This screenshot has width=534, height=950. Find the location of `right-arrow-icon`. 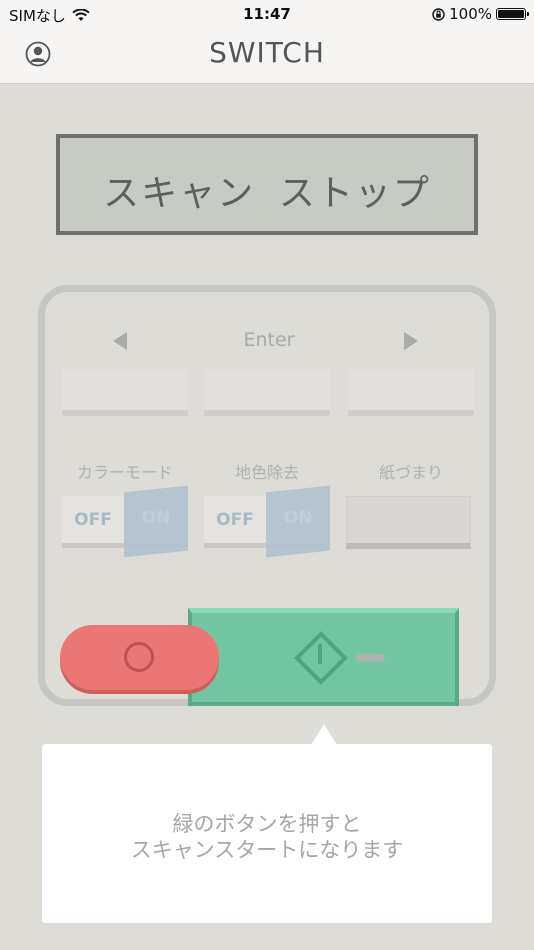

right-arrow-icon is located at coordinates (411, 341).